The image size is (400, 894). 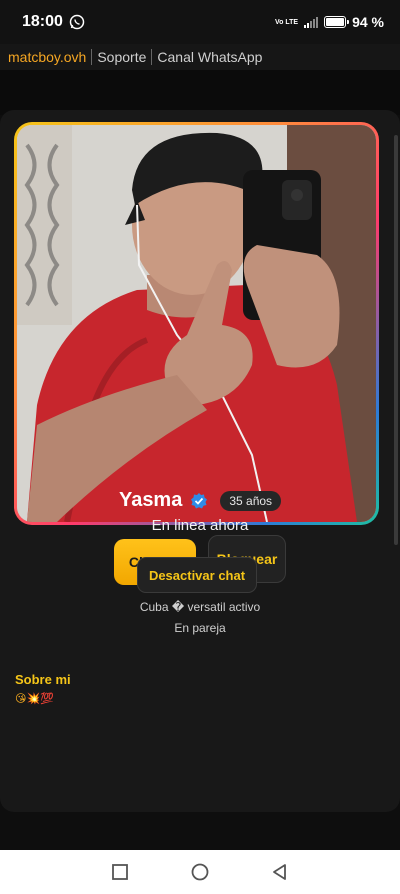 I want to click on nav-support-link: Soporte, so click(x=121, y=57).